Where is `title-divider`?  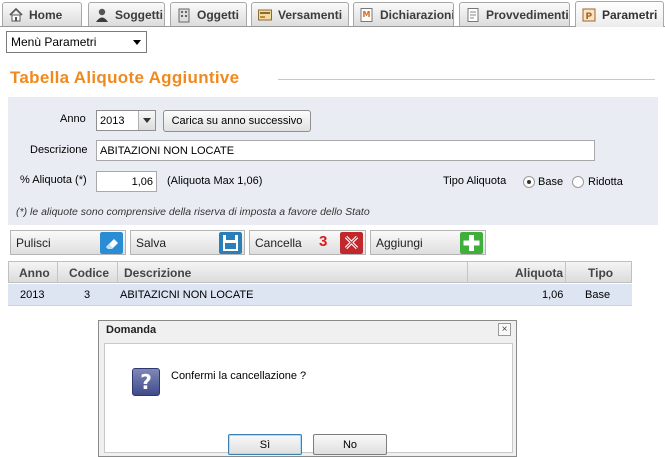 title-divider is located at coordinates (466, 79).